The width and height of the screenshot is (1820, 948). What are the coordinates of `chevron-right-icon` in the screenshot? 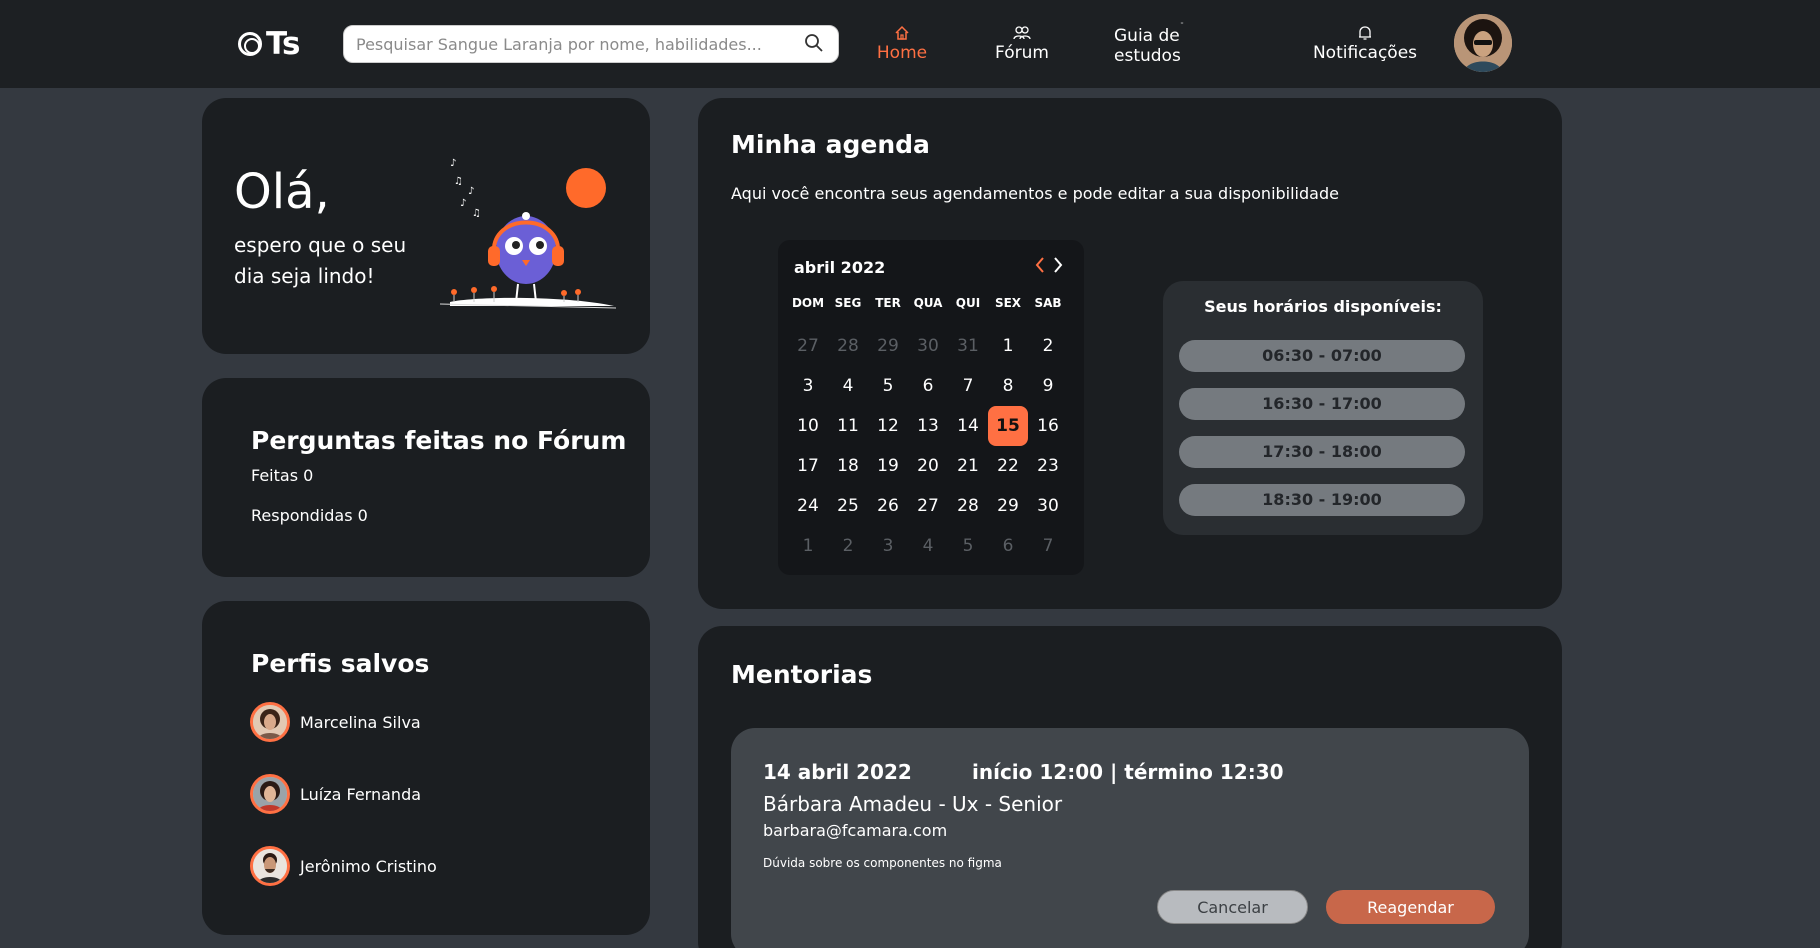 It's located at (1058, 266).